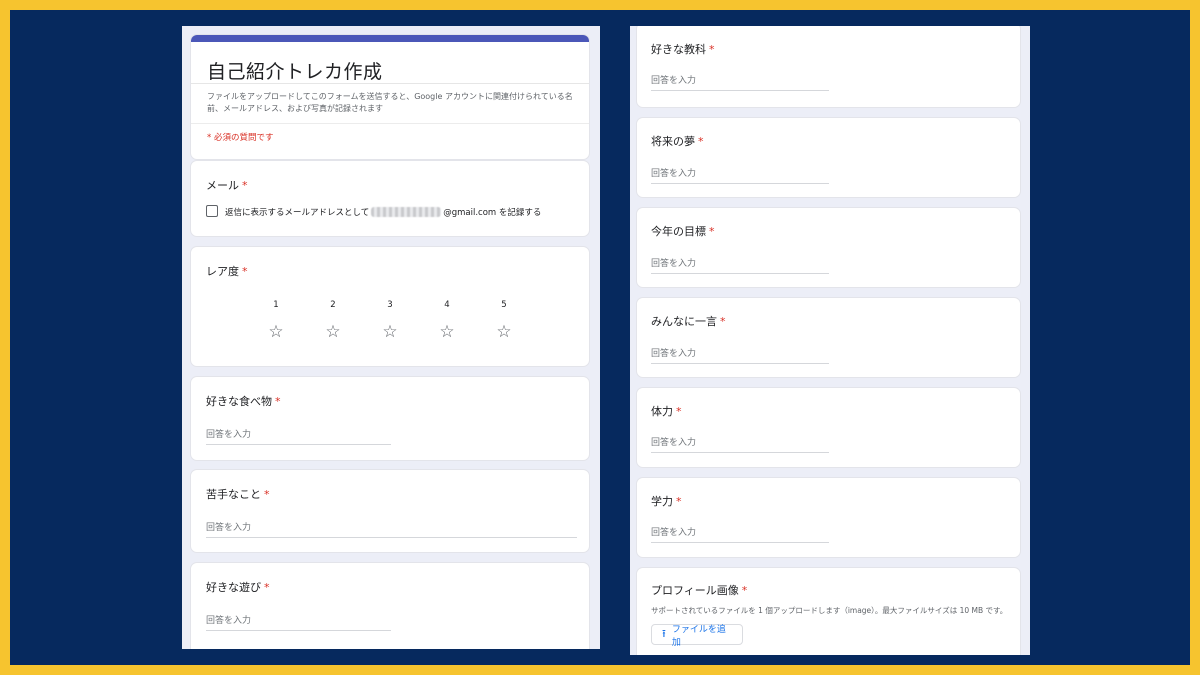 This screenshot has width=1200, height=675. Describe the element at coordinates (390, 605) in the screenshot. I see `question-card: 好きな遊び * 回答を入力` at that location.